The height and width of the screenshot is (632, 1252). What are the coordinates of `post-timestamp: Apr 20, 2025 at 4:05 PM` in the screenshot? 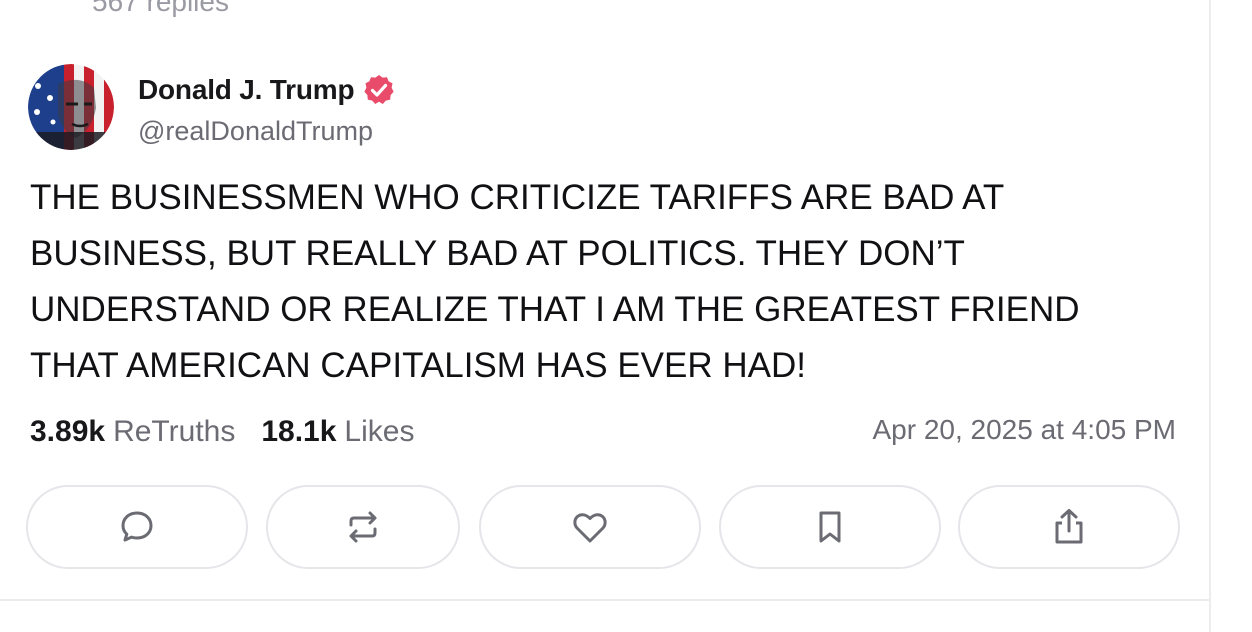 It's located at (1024, 429).